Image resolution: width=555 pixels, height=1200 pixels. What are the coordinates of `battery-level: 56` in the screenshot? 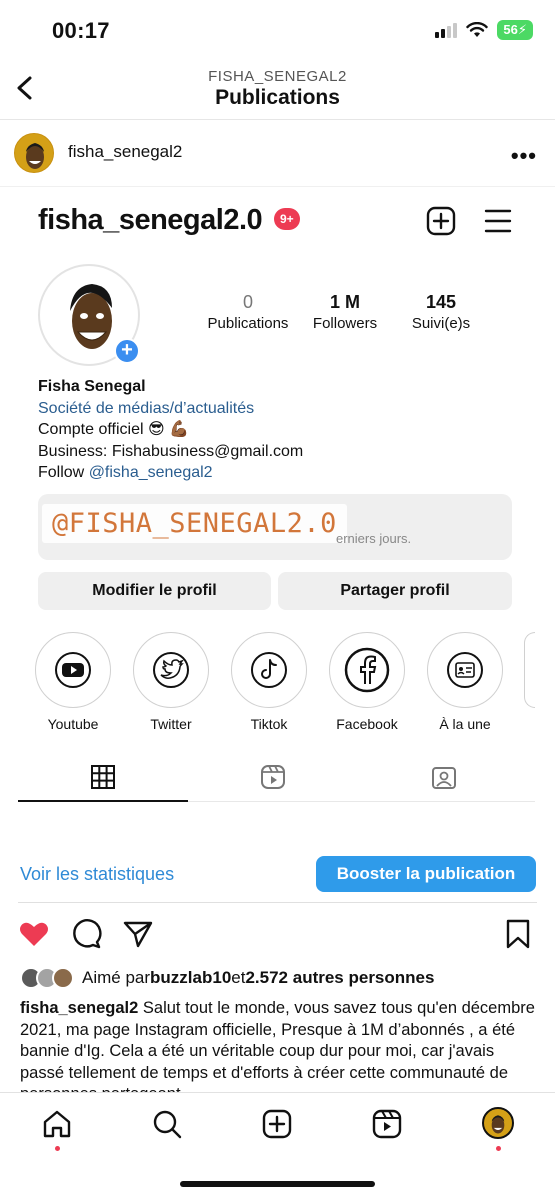 It's located at (510, 29).